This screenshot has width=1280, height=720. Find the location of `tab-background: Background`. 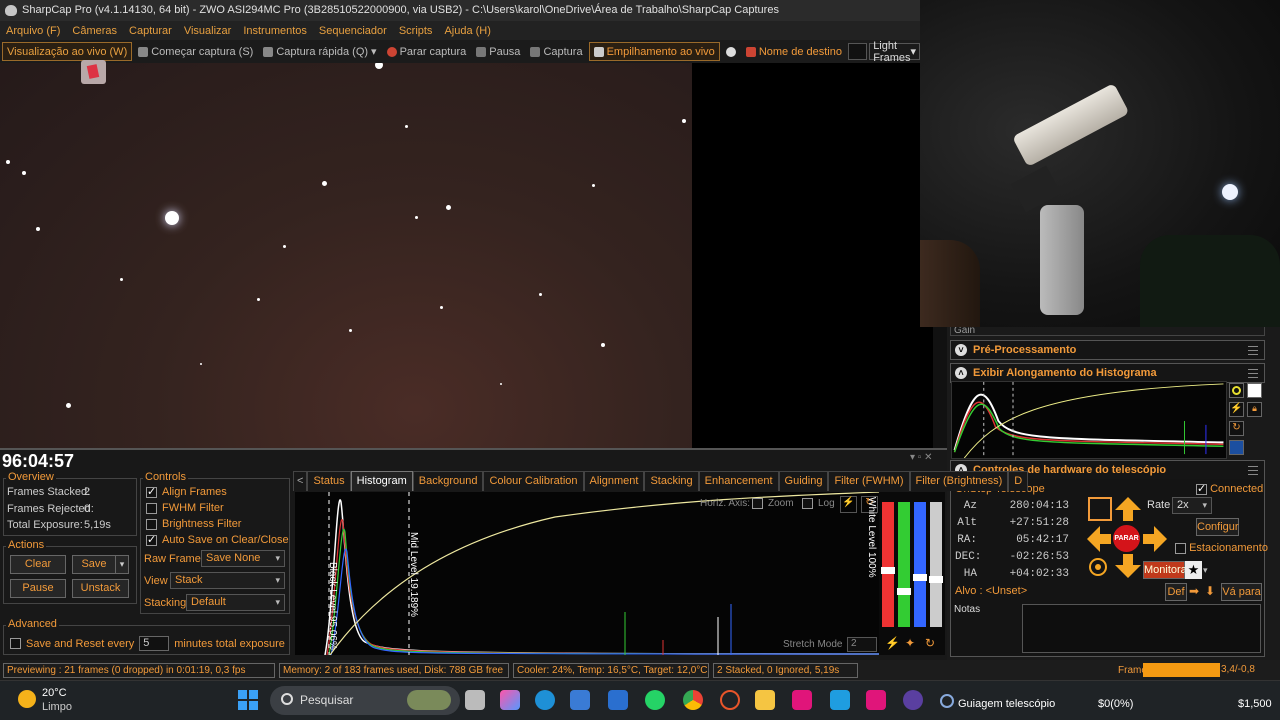

tab-background: Background is located at coordinates (448, 481).